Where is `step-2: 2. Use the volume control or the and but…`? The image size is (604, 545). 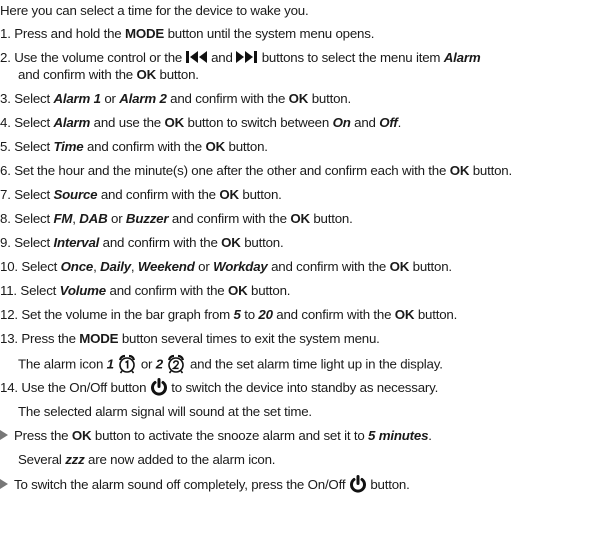
step-2: 2. Use the volume control or the and but… is located at coordinates (240, 57).